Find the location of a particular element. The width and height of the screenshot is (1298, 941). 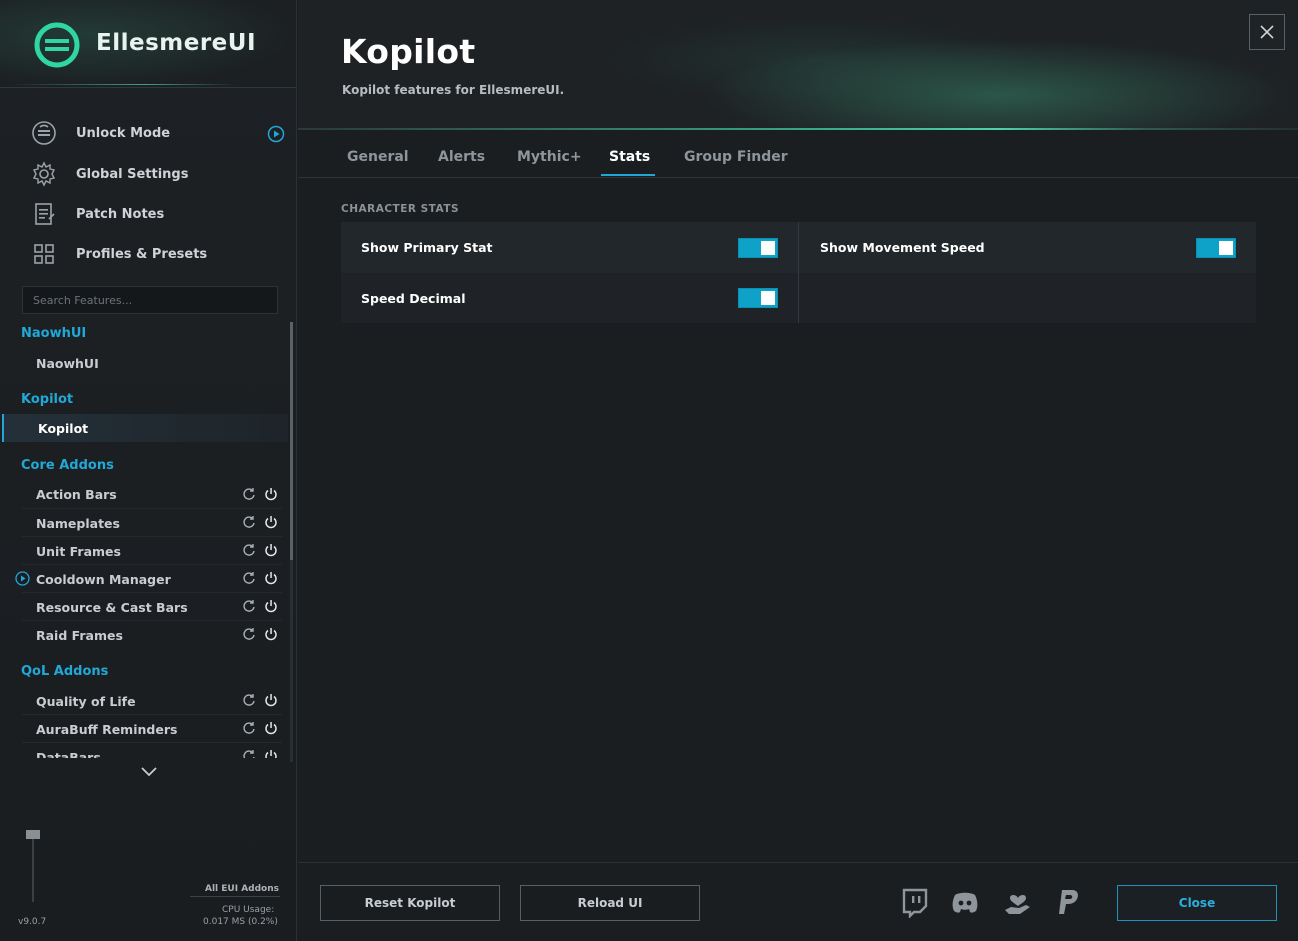

tab-general: General is located at coordinates (378, 157).